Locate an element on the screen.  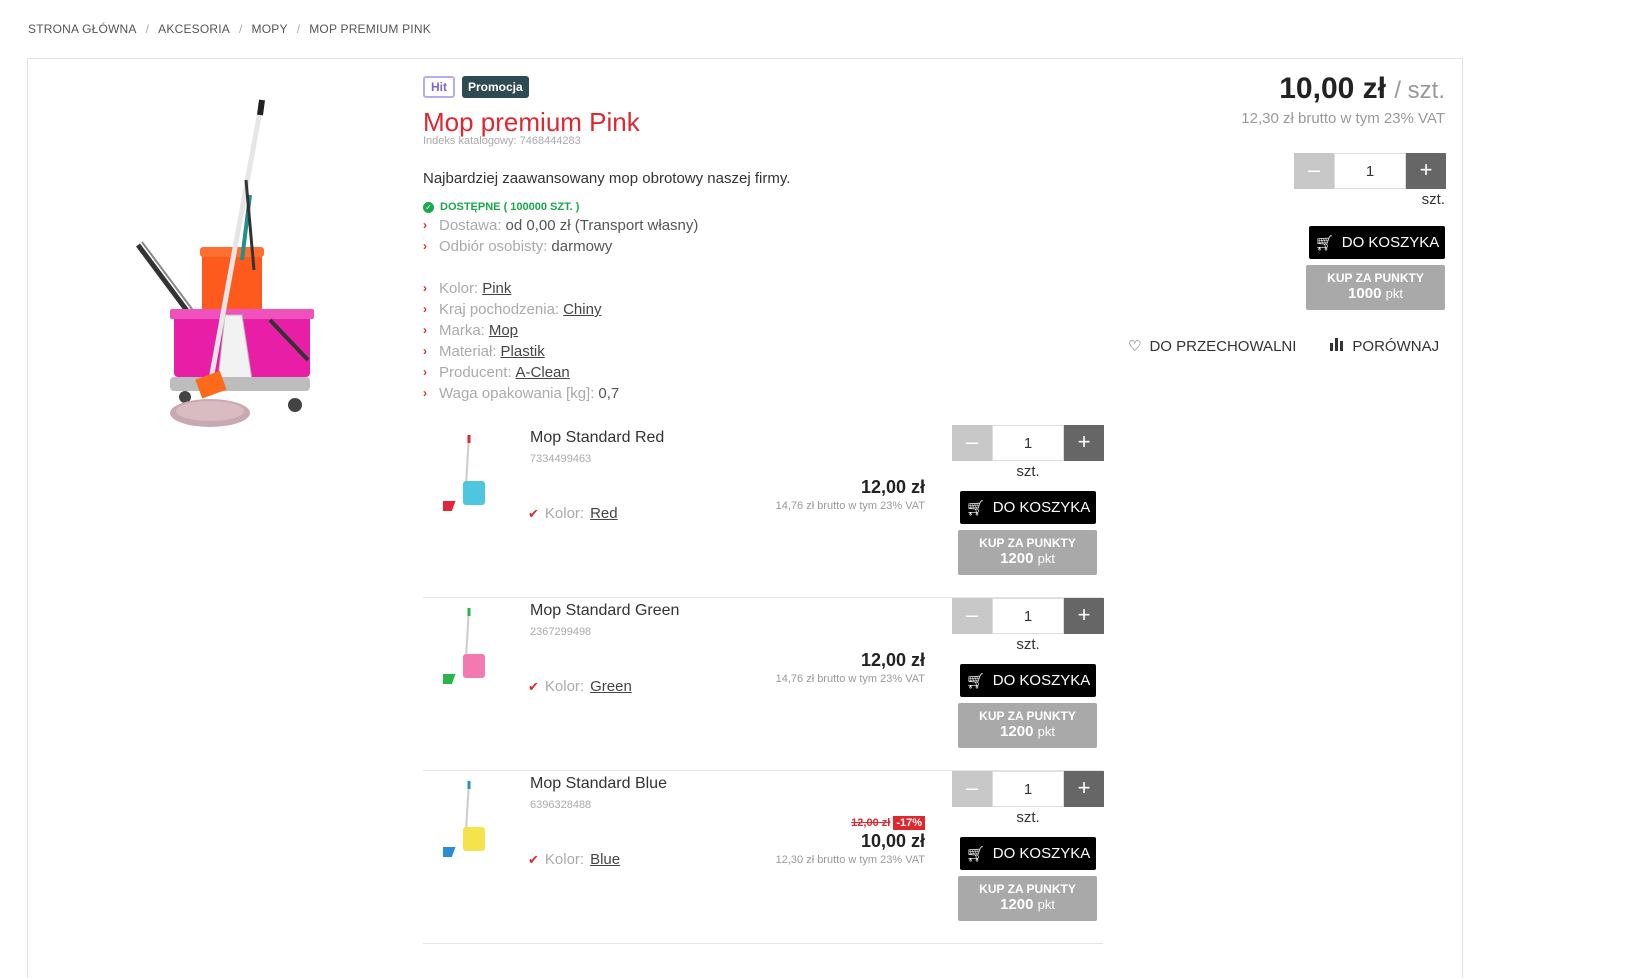
variant-color: ✔ Kolor: Green is located at coordinates (580, 686).